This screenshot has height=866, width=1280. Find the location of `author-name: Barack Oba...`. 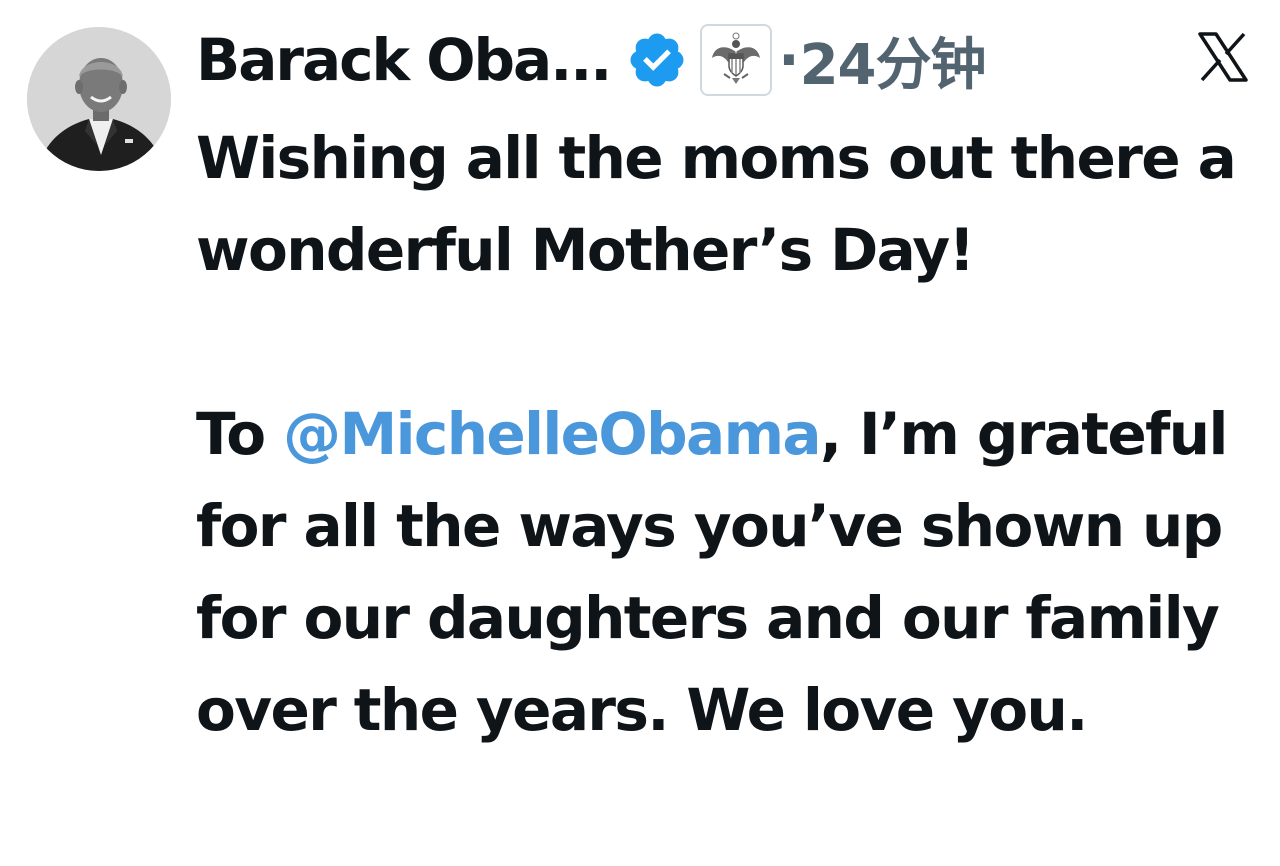

author-name: Barack Oba... is located at coordinates (404, 60).